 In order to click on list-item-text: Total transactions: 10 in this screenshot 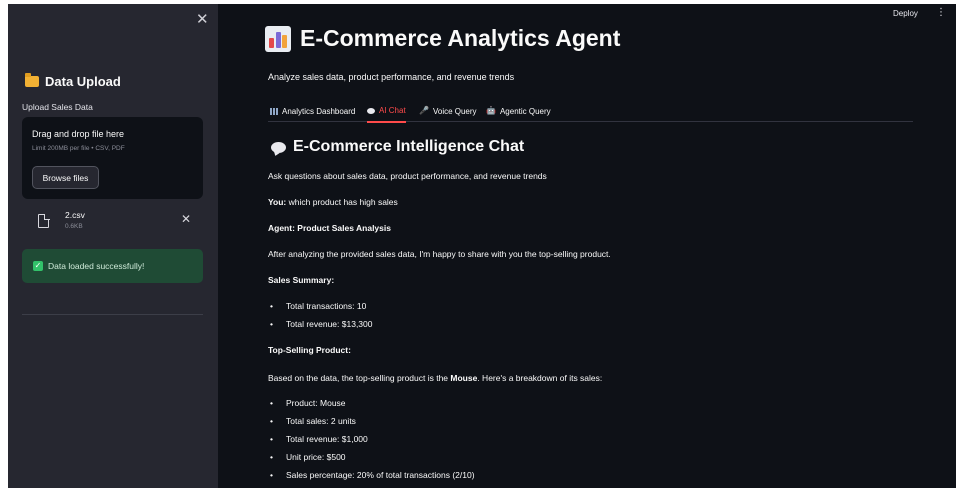, I will do `click(326, 306)`.